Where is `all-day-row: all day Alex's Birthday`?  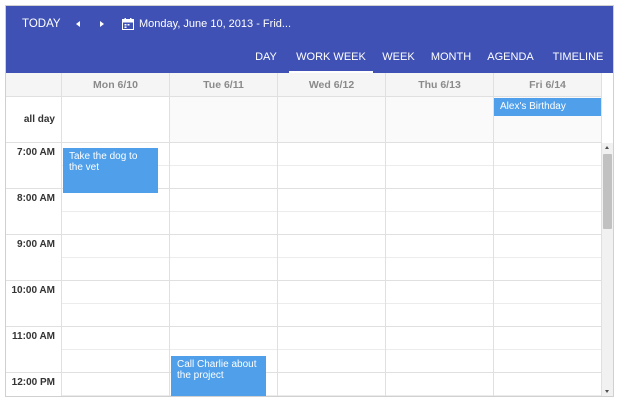 all-day-row: all day Alex's Birthday is located at coordinates (304, 120).